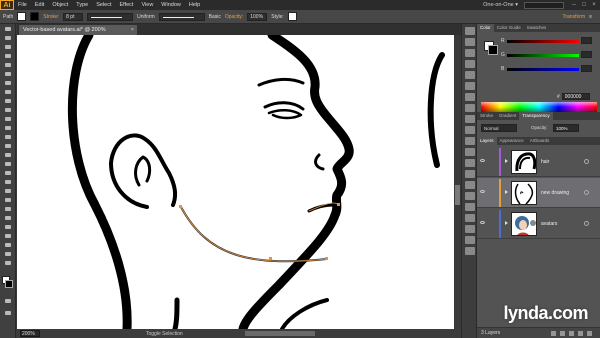 The width and height of the screenshot is (600, 338). I want to click on stroke-panel-icon, so click(470, 86).